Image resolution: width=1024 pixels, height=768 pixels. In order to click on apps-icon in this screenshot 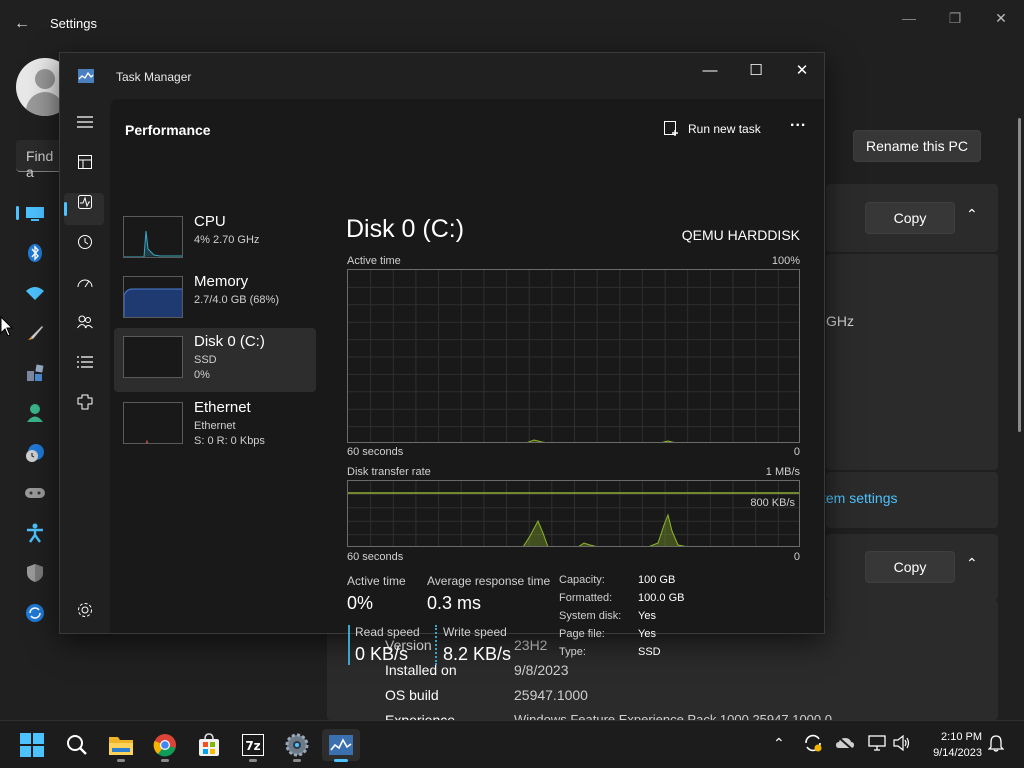, I will do `click(35, 372)`.